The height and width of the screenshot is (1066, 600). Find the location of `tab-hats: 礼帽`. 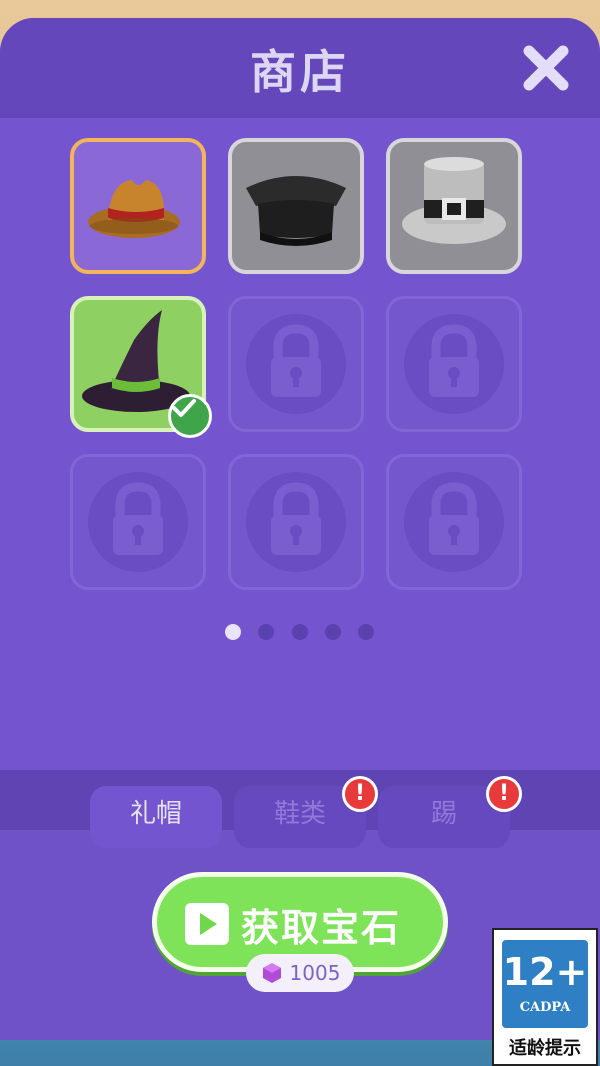

tab-hats: 礼帽 is located at coordinates (156, 817).